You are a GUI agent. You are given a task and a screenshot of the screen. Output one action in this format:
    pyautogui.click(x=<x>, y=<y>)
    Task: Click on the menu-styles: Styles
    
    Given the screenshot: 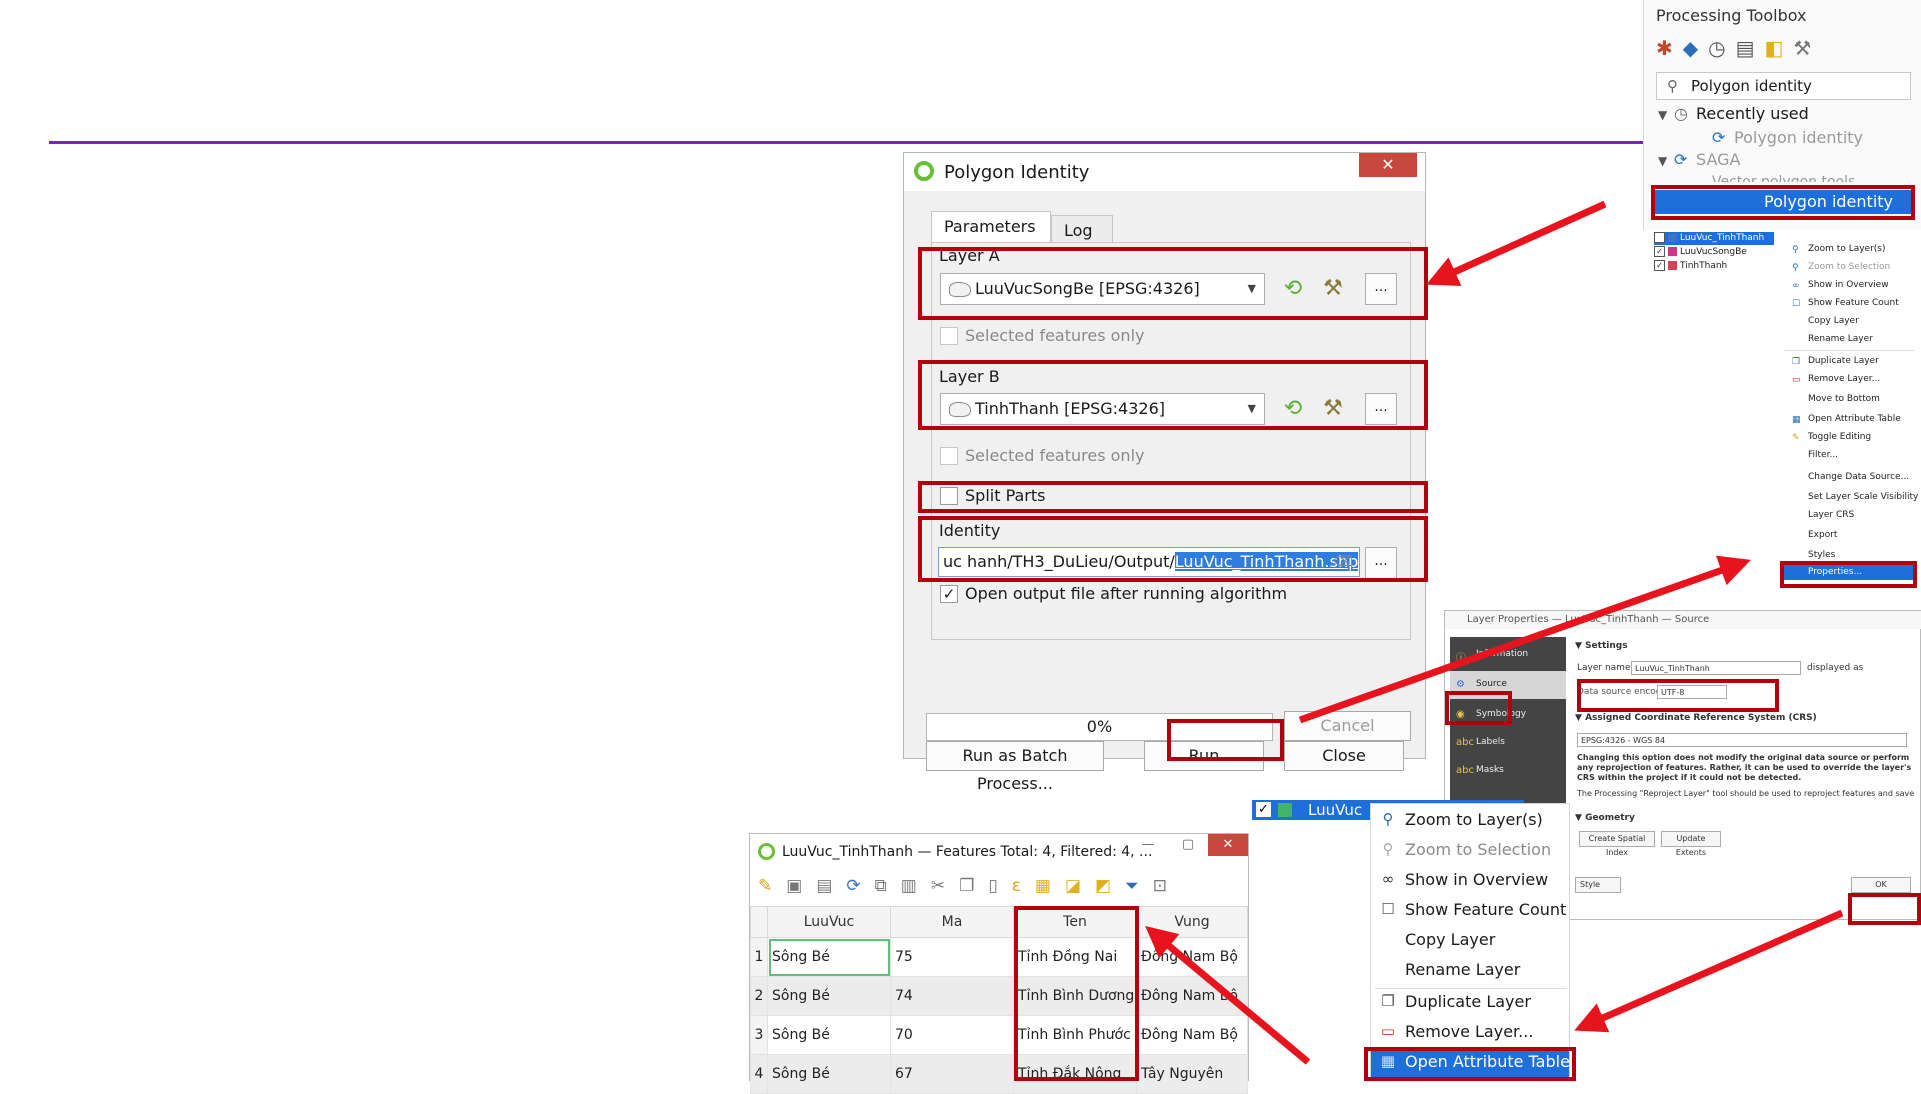 What is the action you would take?
    pyautogui.click(x=1821, y=555)
    